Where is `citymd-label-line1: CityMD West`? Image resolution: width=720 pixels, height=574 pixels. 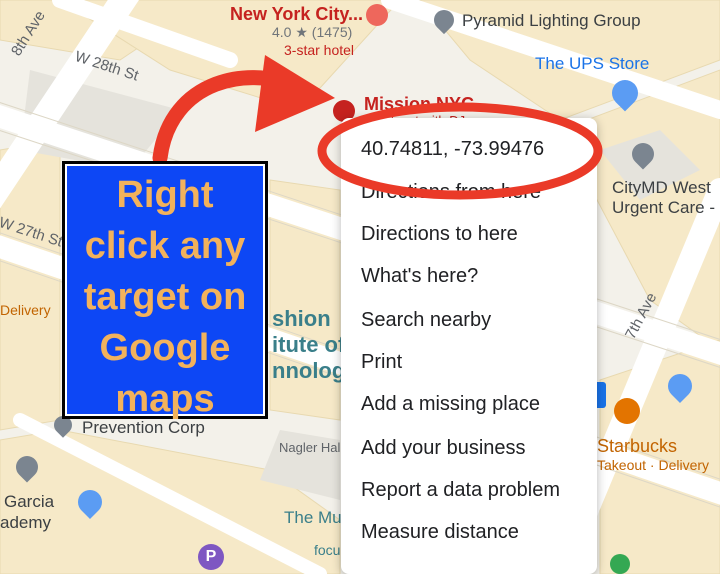
citymd-label-line1: CityMD West is located at coordinates (661, 188).